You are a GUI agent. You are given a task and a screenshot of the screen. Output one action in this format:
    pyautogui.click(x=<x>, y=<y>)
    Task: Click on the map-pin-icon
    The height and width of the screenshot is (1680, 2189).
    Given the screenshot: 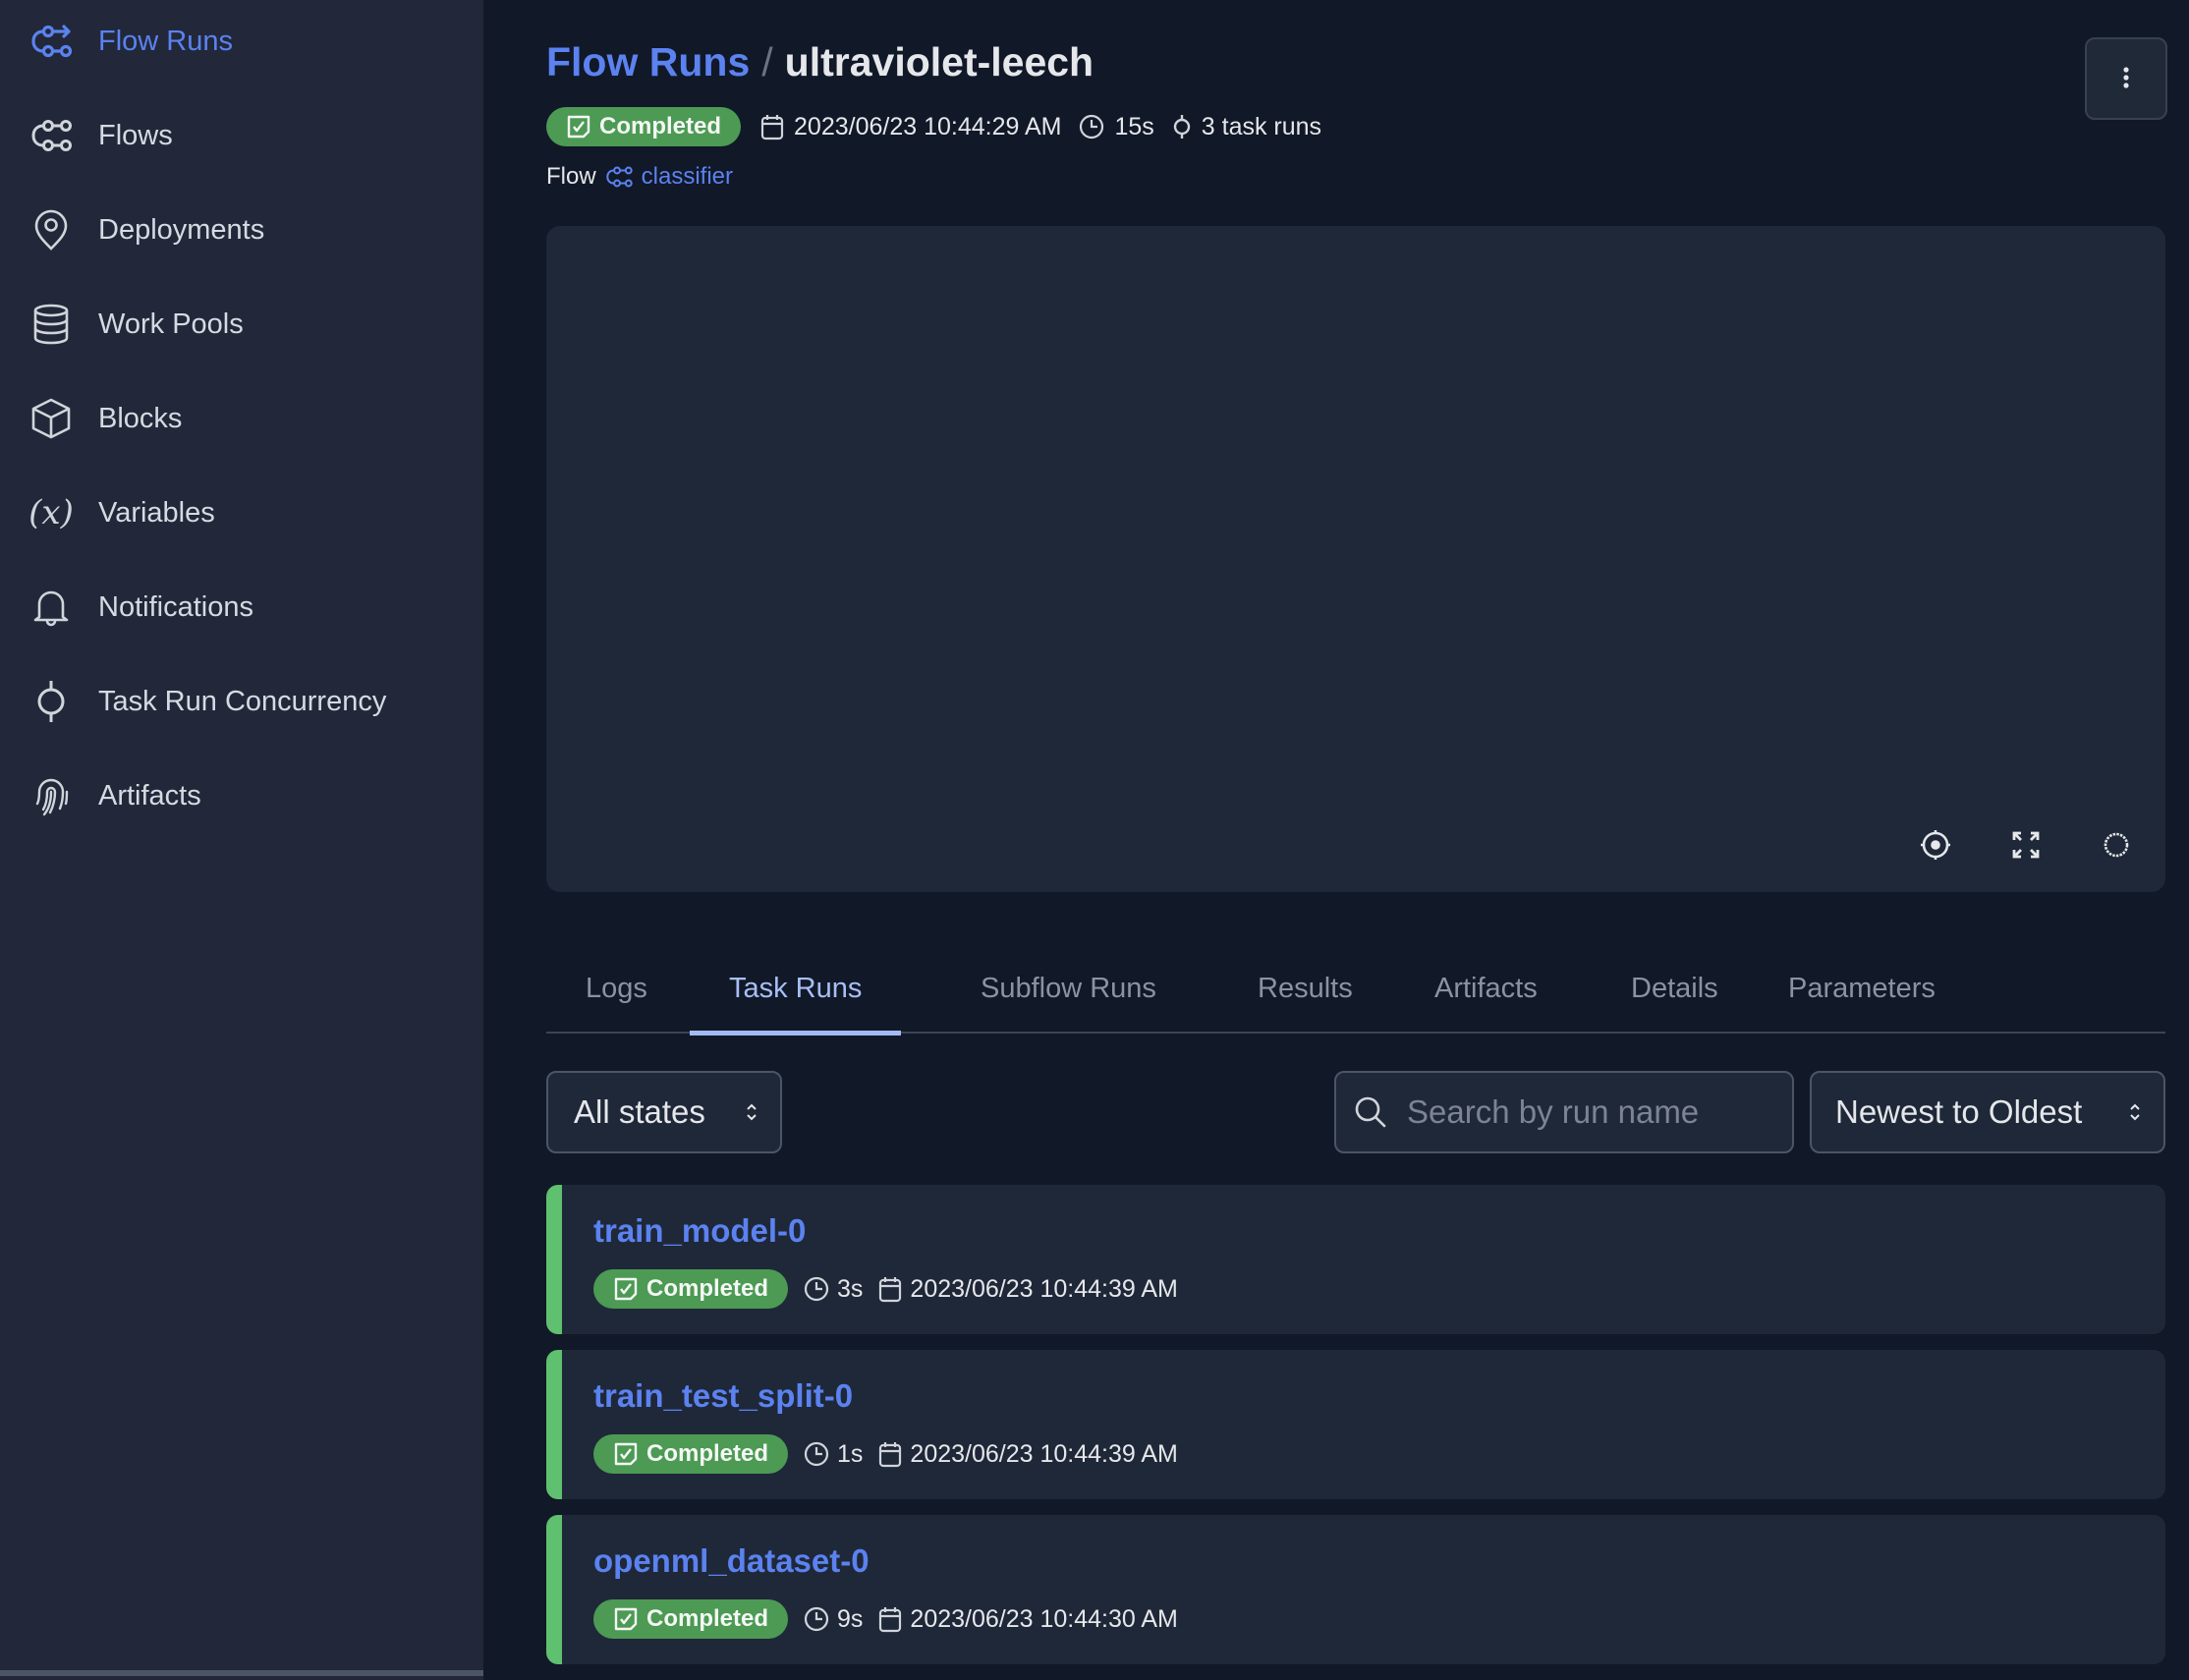 What is the action you would take?
    pyautogui.click(x=51, y=230)
    